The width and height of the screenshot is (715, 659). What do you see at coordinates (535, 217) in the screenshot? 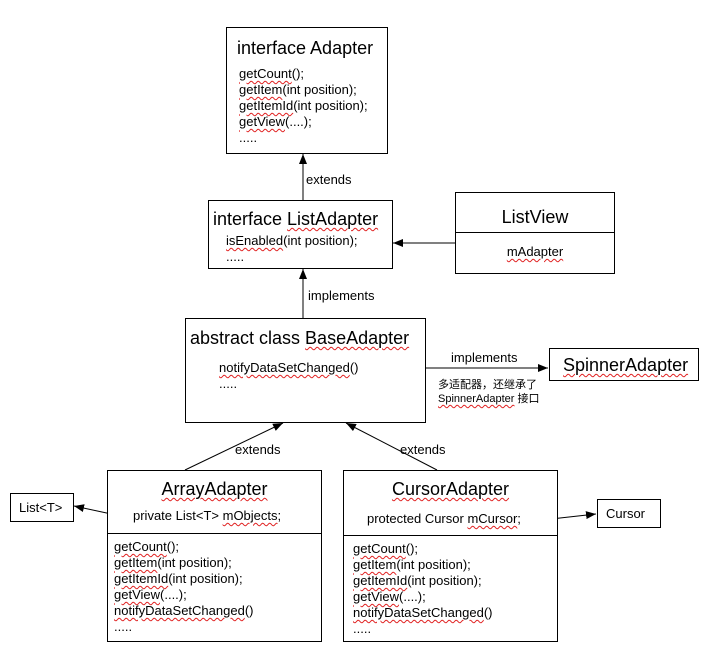
I see `listview-title: ListView` at bounding box center [535, 217].